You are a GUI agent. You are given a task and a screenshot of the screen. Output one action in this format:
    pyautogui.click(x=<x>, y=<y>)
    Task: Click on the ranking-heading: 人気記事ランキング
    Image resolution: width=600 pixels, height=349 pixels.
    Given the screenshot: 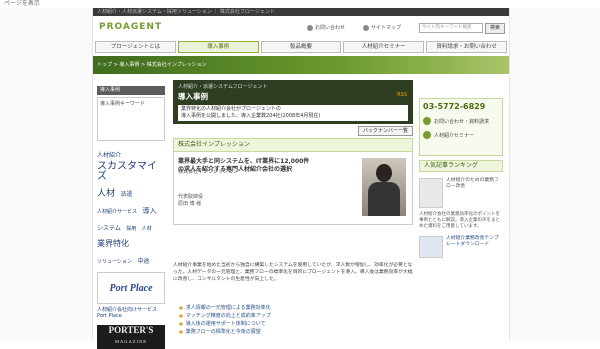 What is the action you would take?
    pyautogui.click(x=461, y=166)
    